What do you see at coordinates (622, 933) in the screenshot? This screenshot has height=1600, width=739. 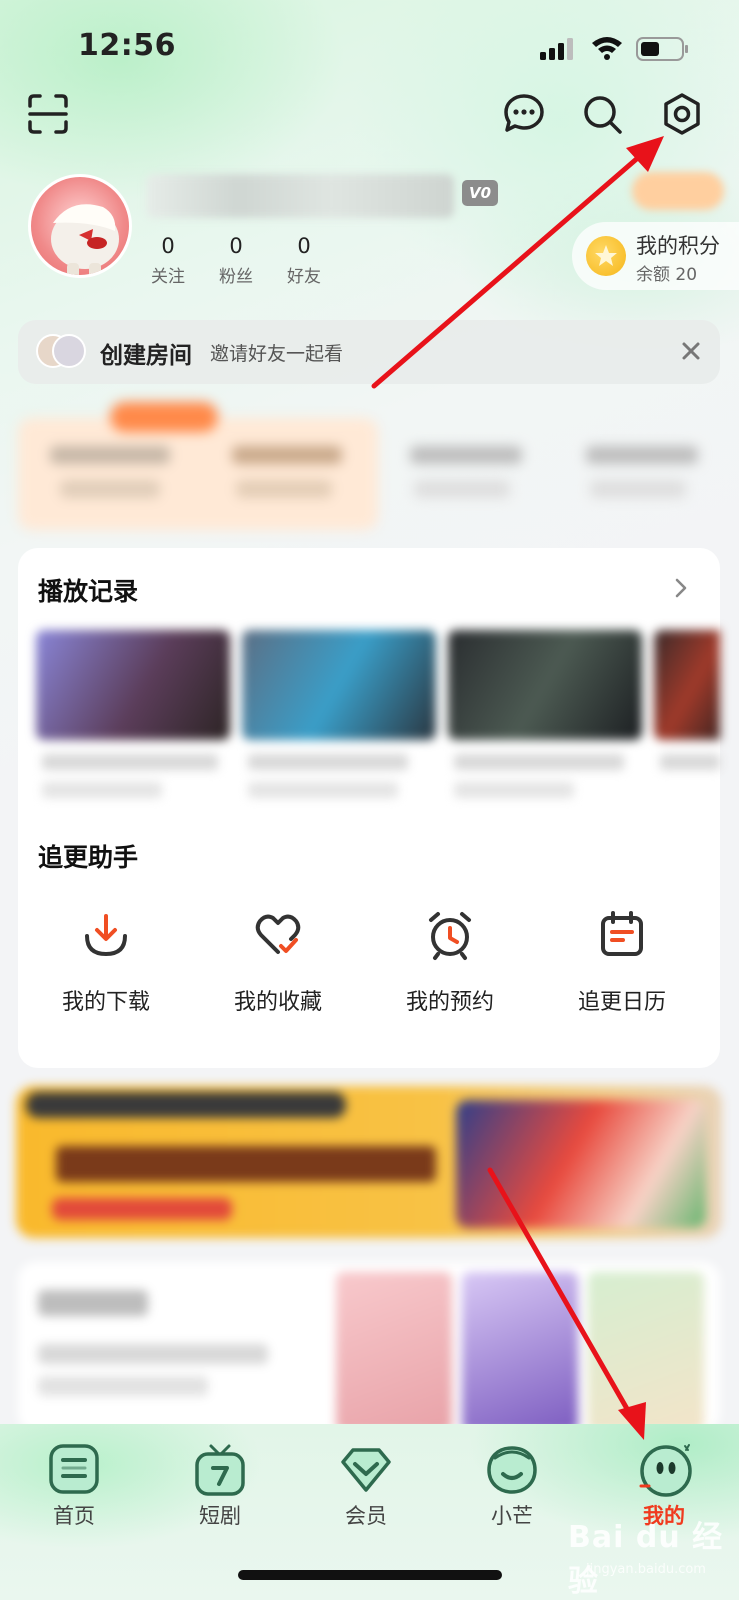 I see `calendar-icon` at bounding box center [622, 933].